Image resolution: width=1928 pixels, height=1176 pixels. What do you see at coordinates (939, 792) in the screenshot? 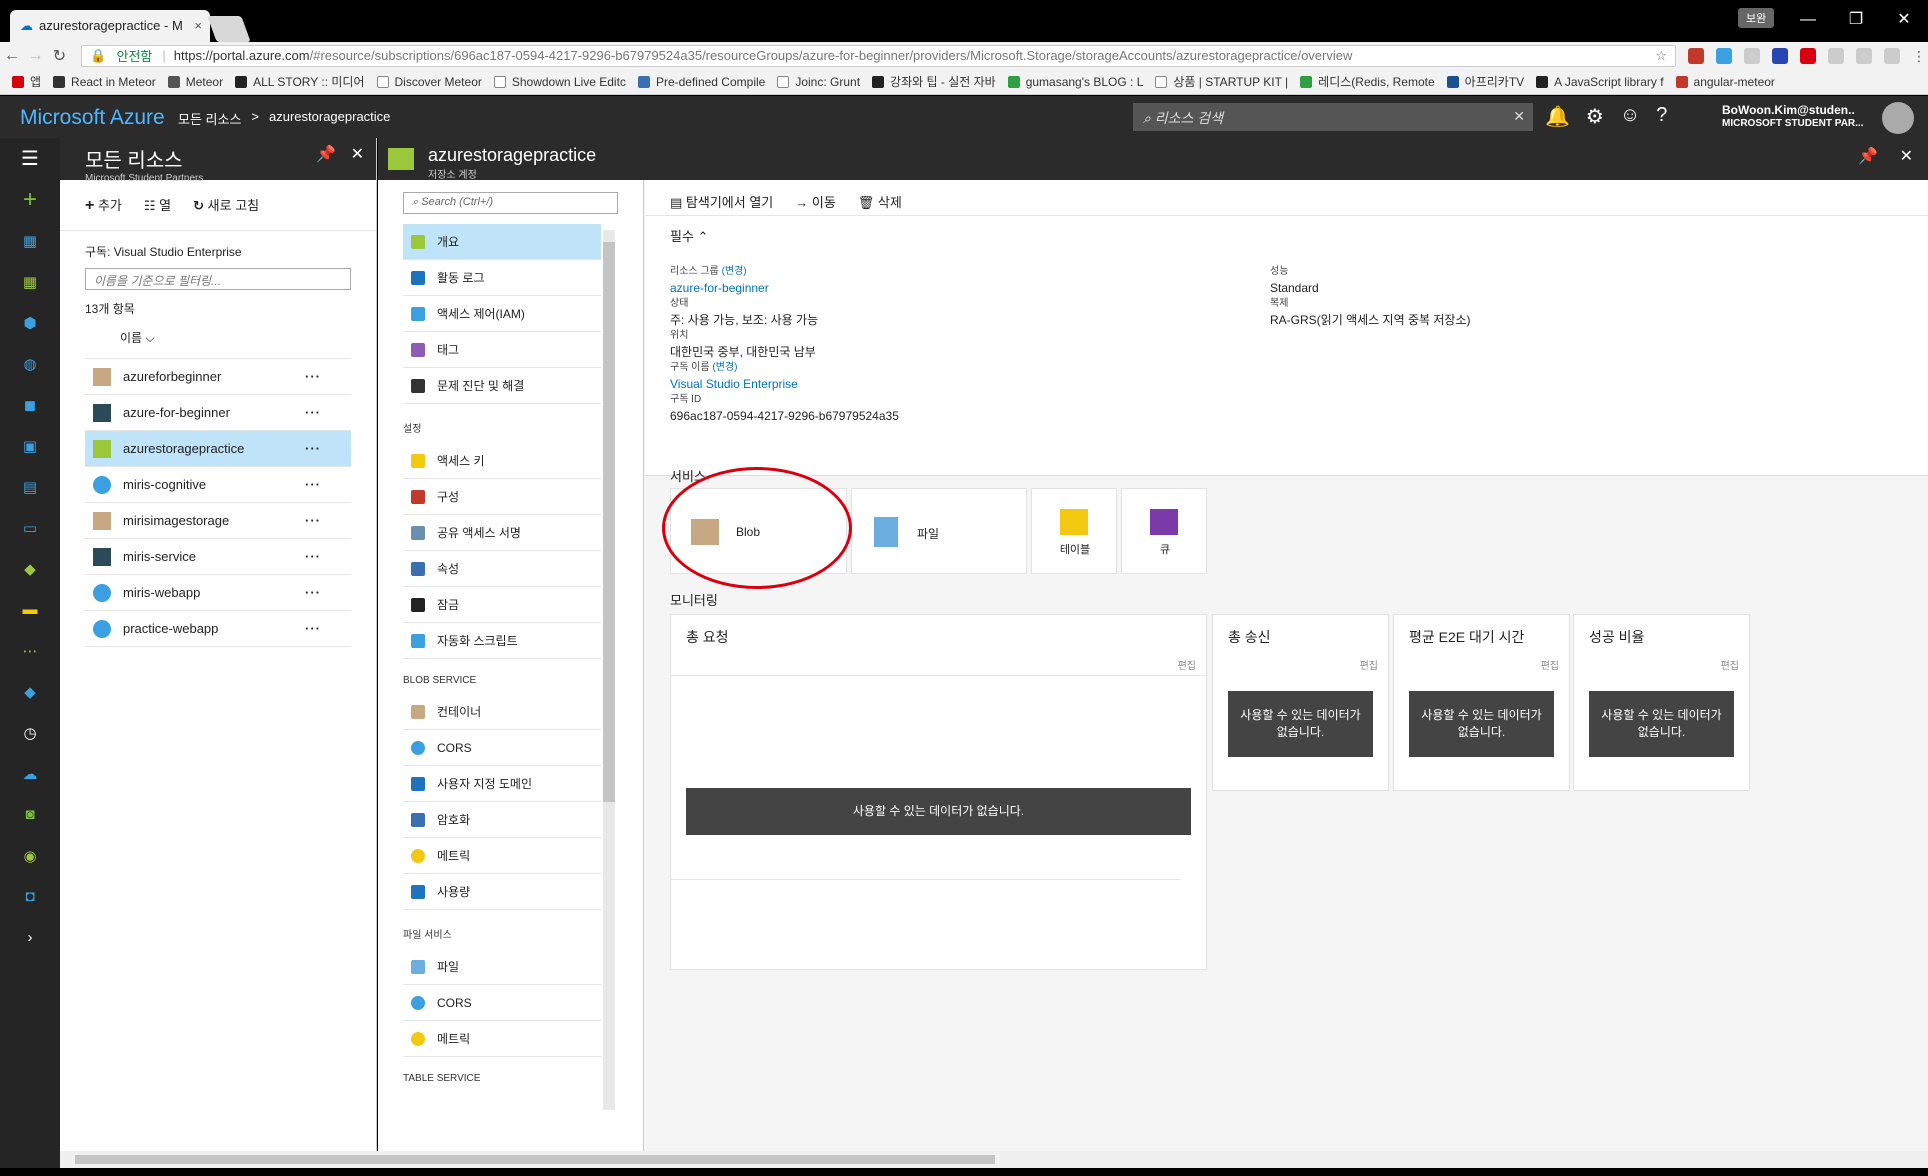
I see `total-requests-tile: 총 요청 편집 사용할 수 있는 데이터가 없습니다.` at bounding box center [939, 792].